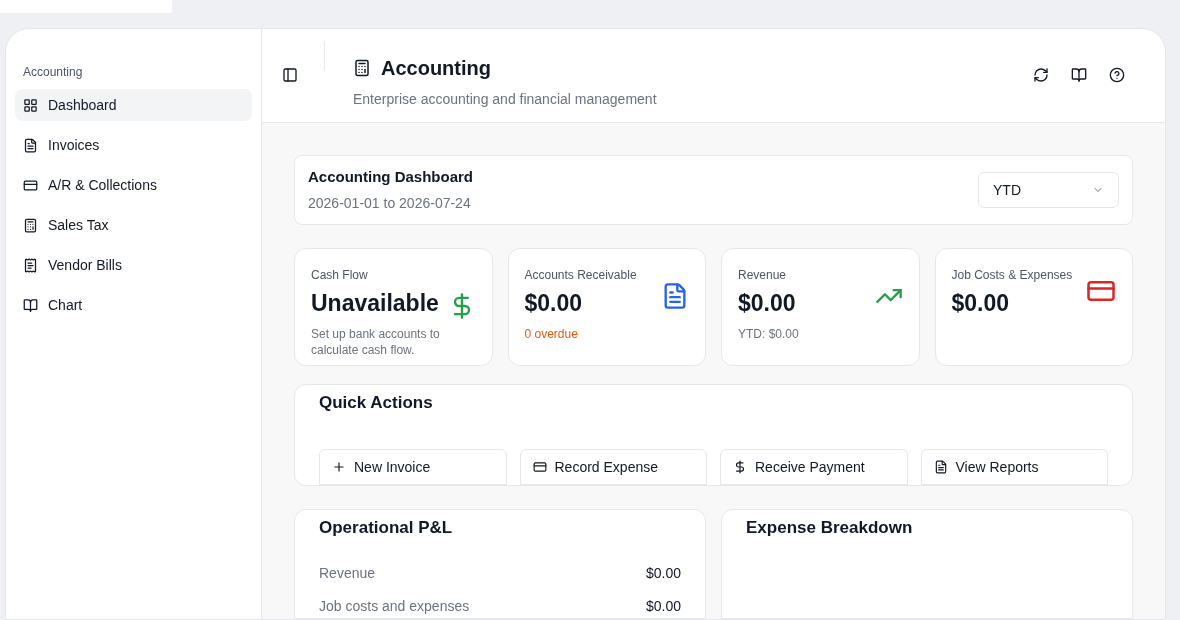 Image resolution: width=1180 pixels, height=620 pixels. I want to click on dollar-icon, so click(740, 467).